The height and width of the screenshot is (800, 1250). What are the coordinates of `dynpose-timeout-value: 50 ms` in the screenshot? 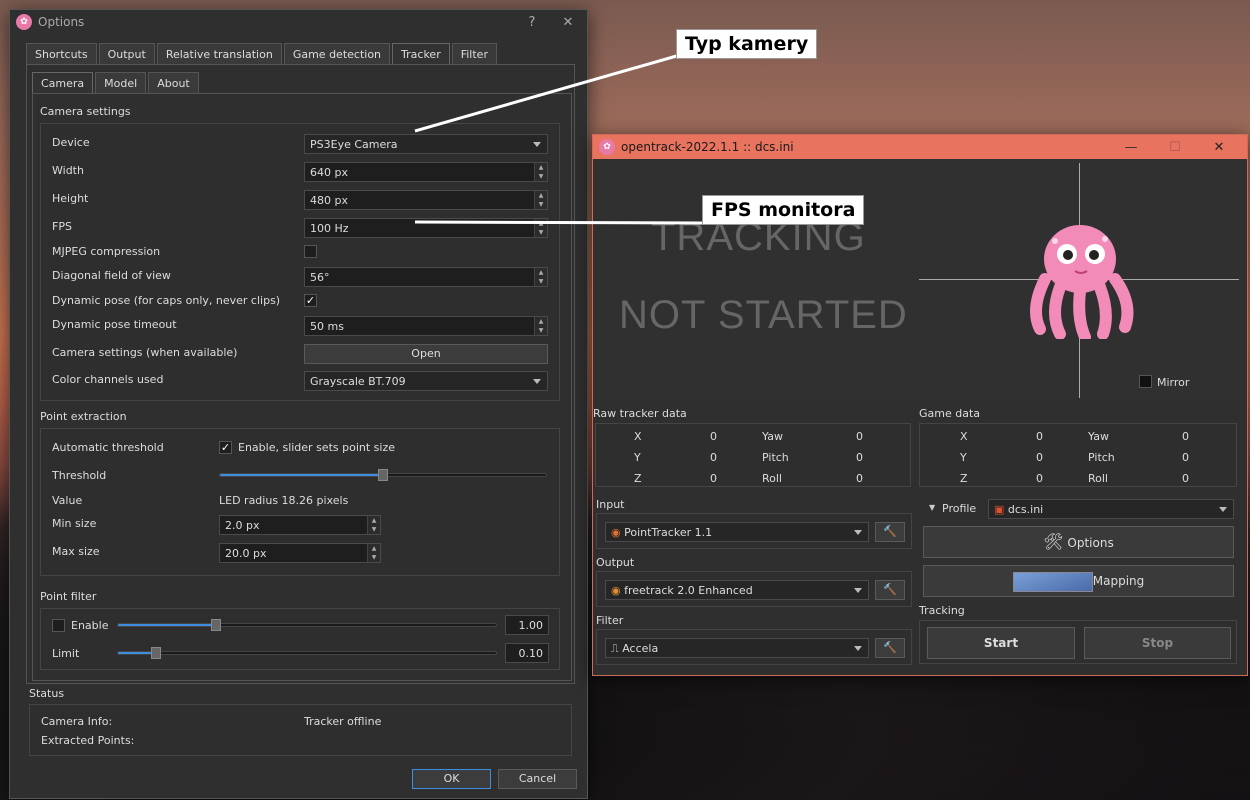 It's located at (327, 326).